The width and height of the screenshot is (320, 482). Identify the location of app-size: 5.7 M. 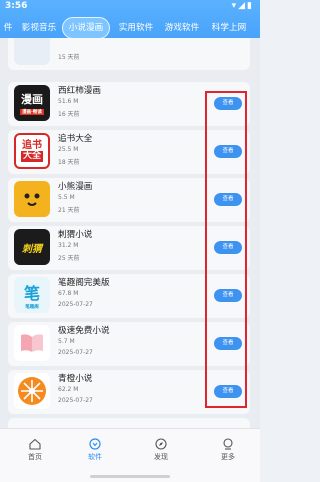
(66, 341).